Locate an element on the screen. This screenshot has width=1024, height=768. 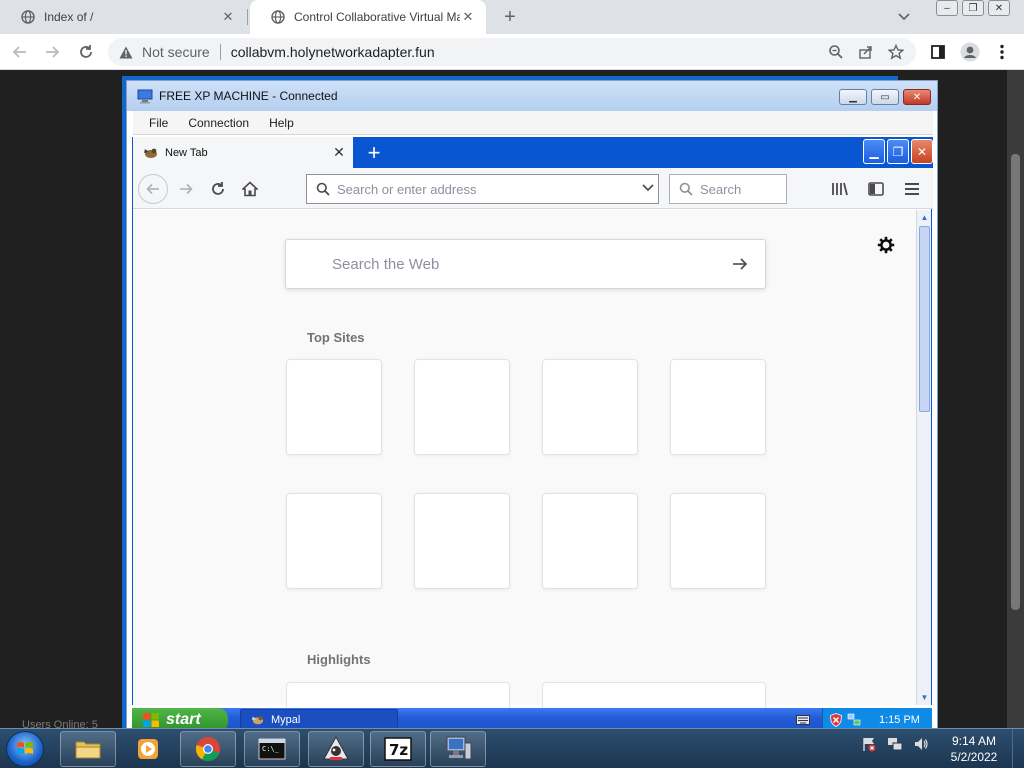
action-center-flag-icon is located at coordinates (869, 744).